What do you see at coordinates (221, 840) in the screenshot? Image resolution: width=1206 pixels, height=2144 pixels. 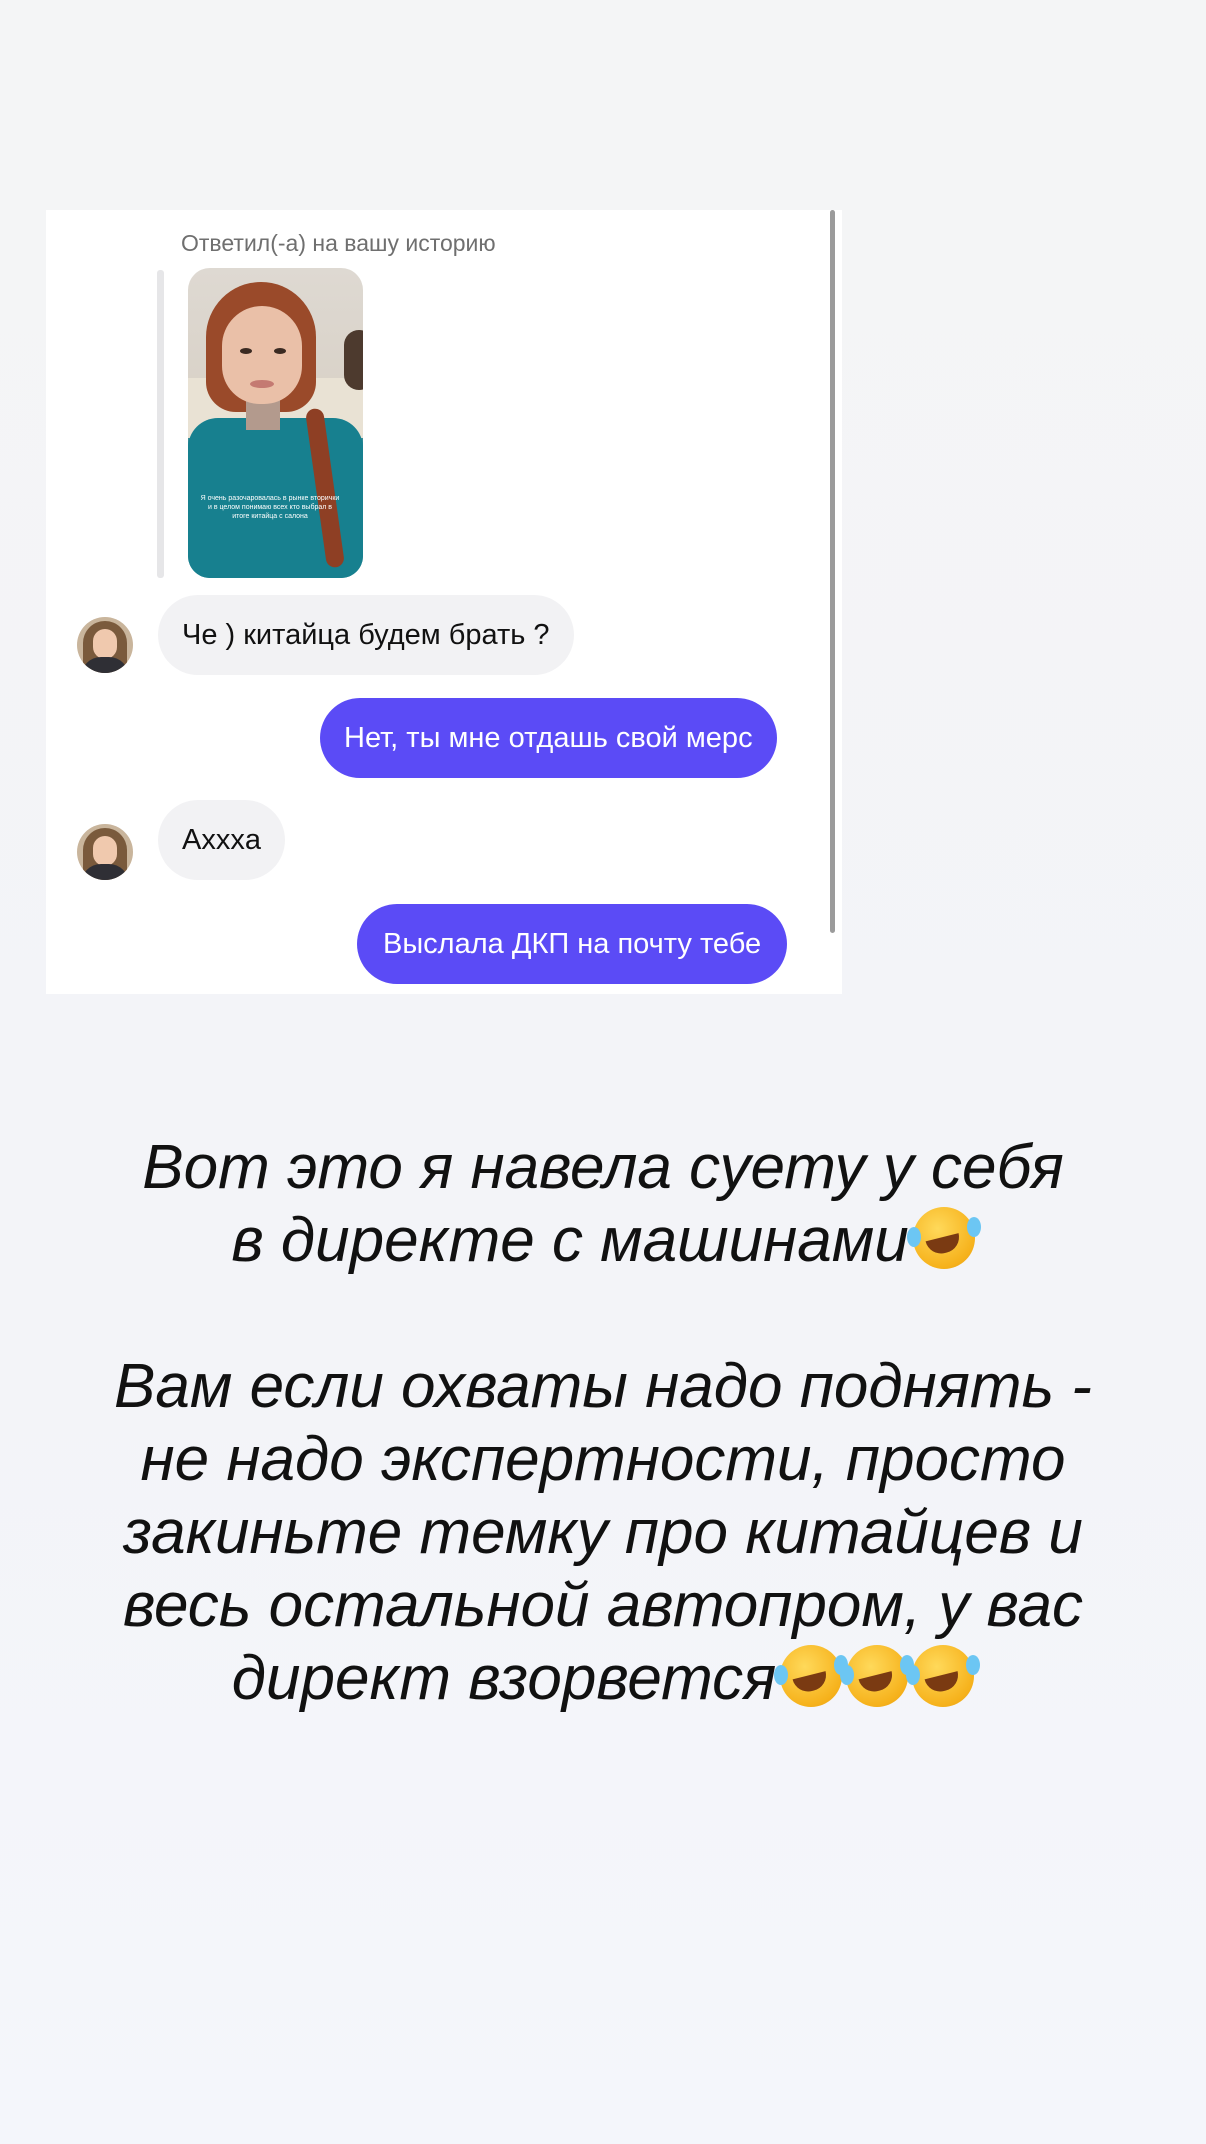 I see `message-bubble-incoming: Ахххa` at bounding box center [221, 840].